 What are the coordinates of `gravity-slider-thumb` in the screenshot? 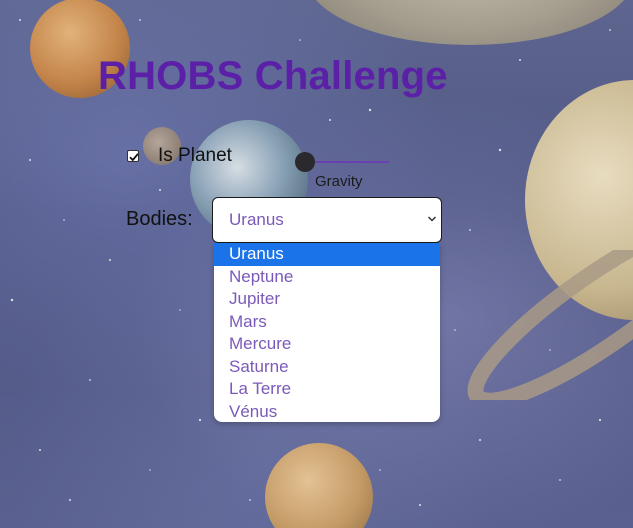 It's located at (305, 162).